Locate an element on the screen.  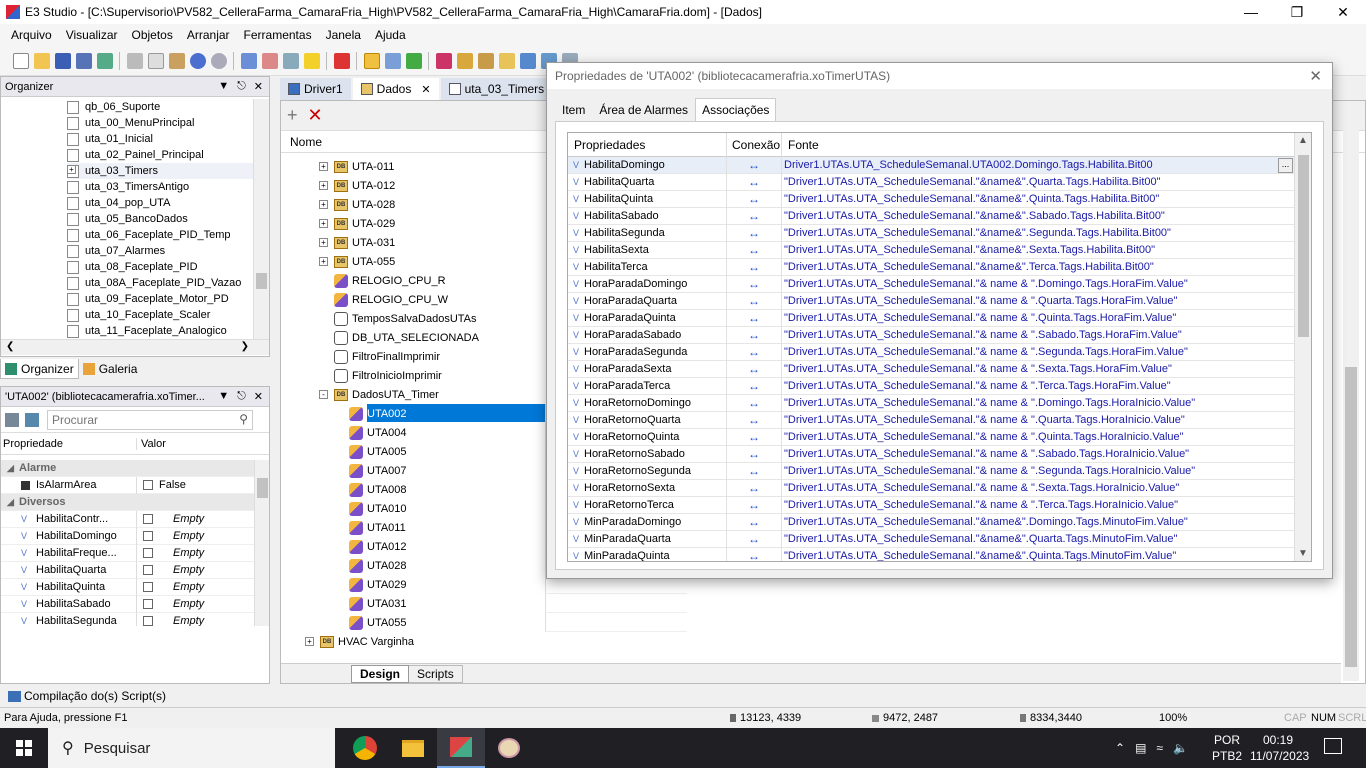
add-icon: + is located at coordinates (292, 115).